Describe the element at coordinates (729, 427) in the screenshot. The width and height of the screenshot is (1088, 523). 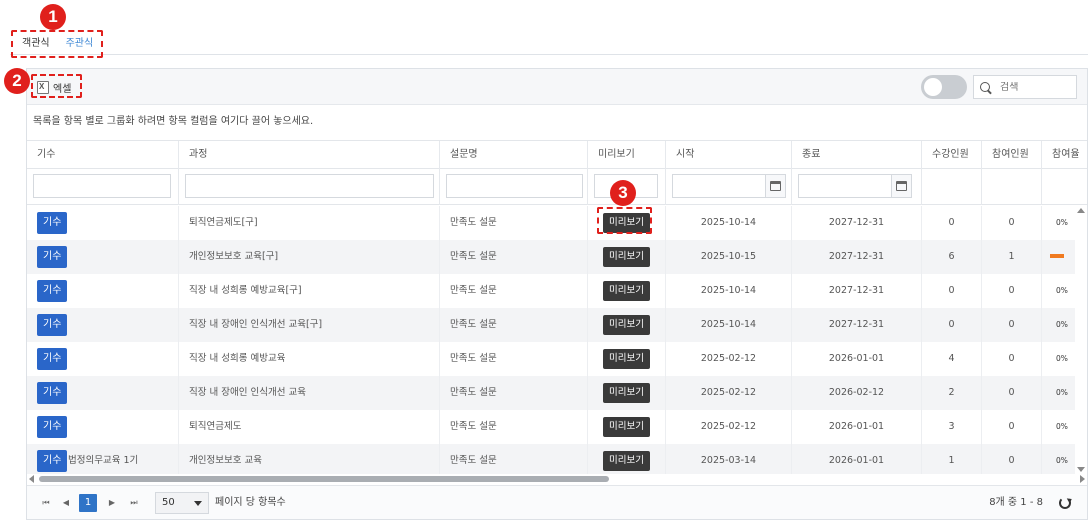
I see `start-date-cell: 2025-02-12` at that location.